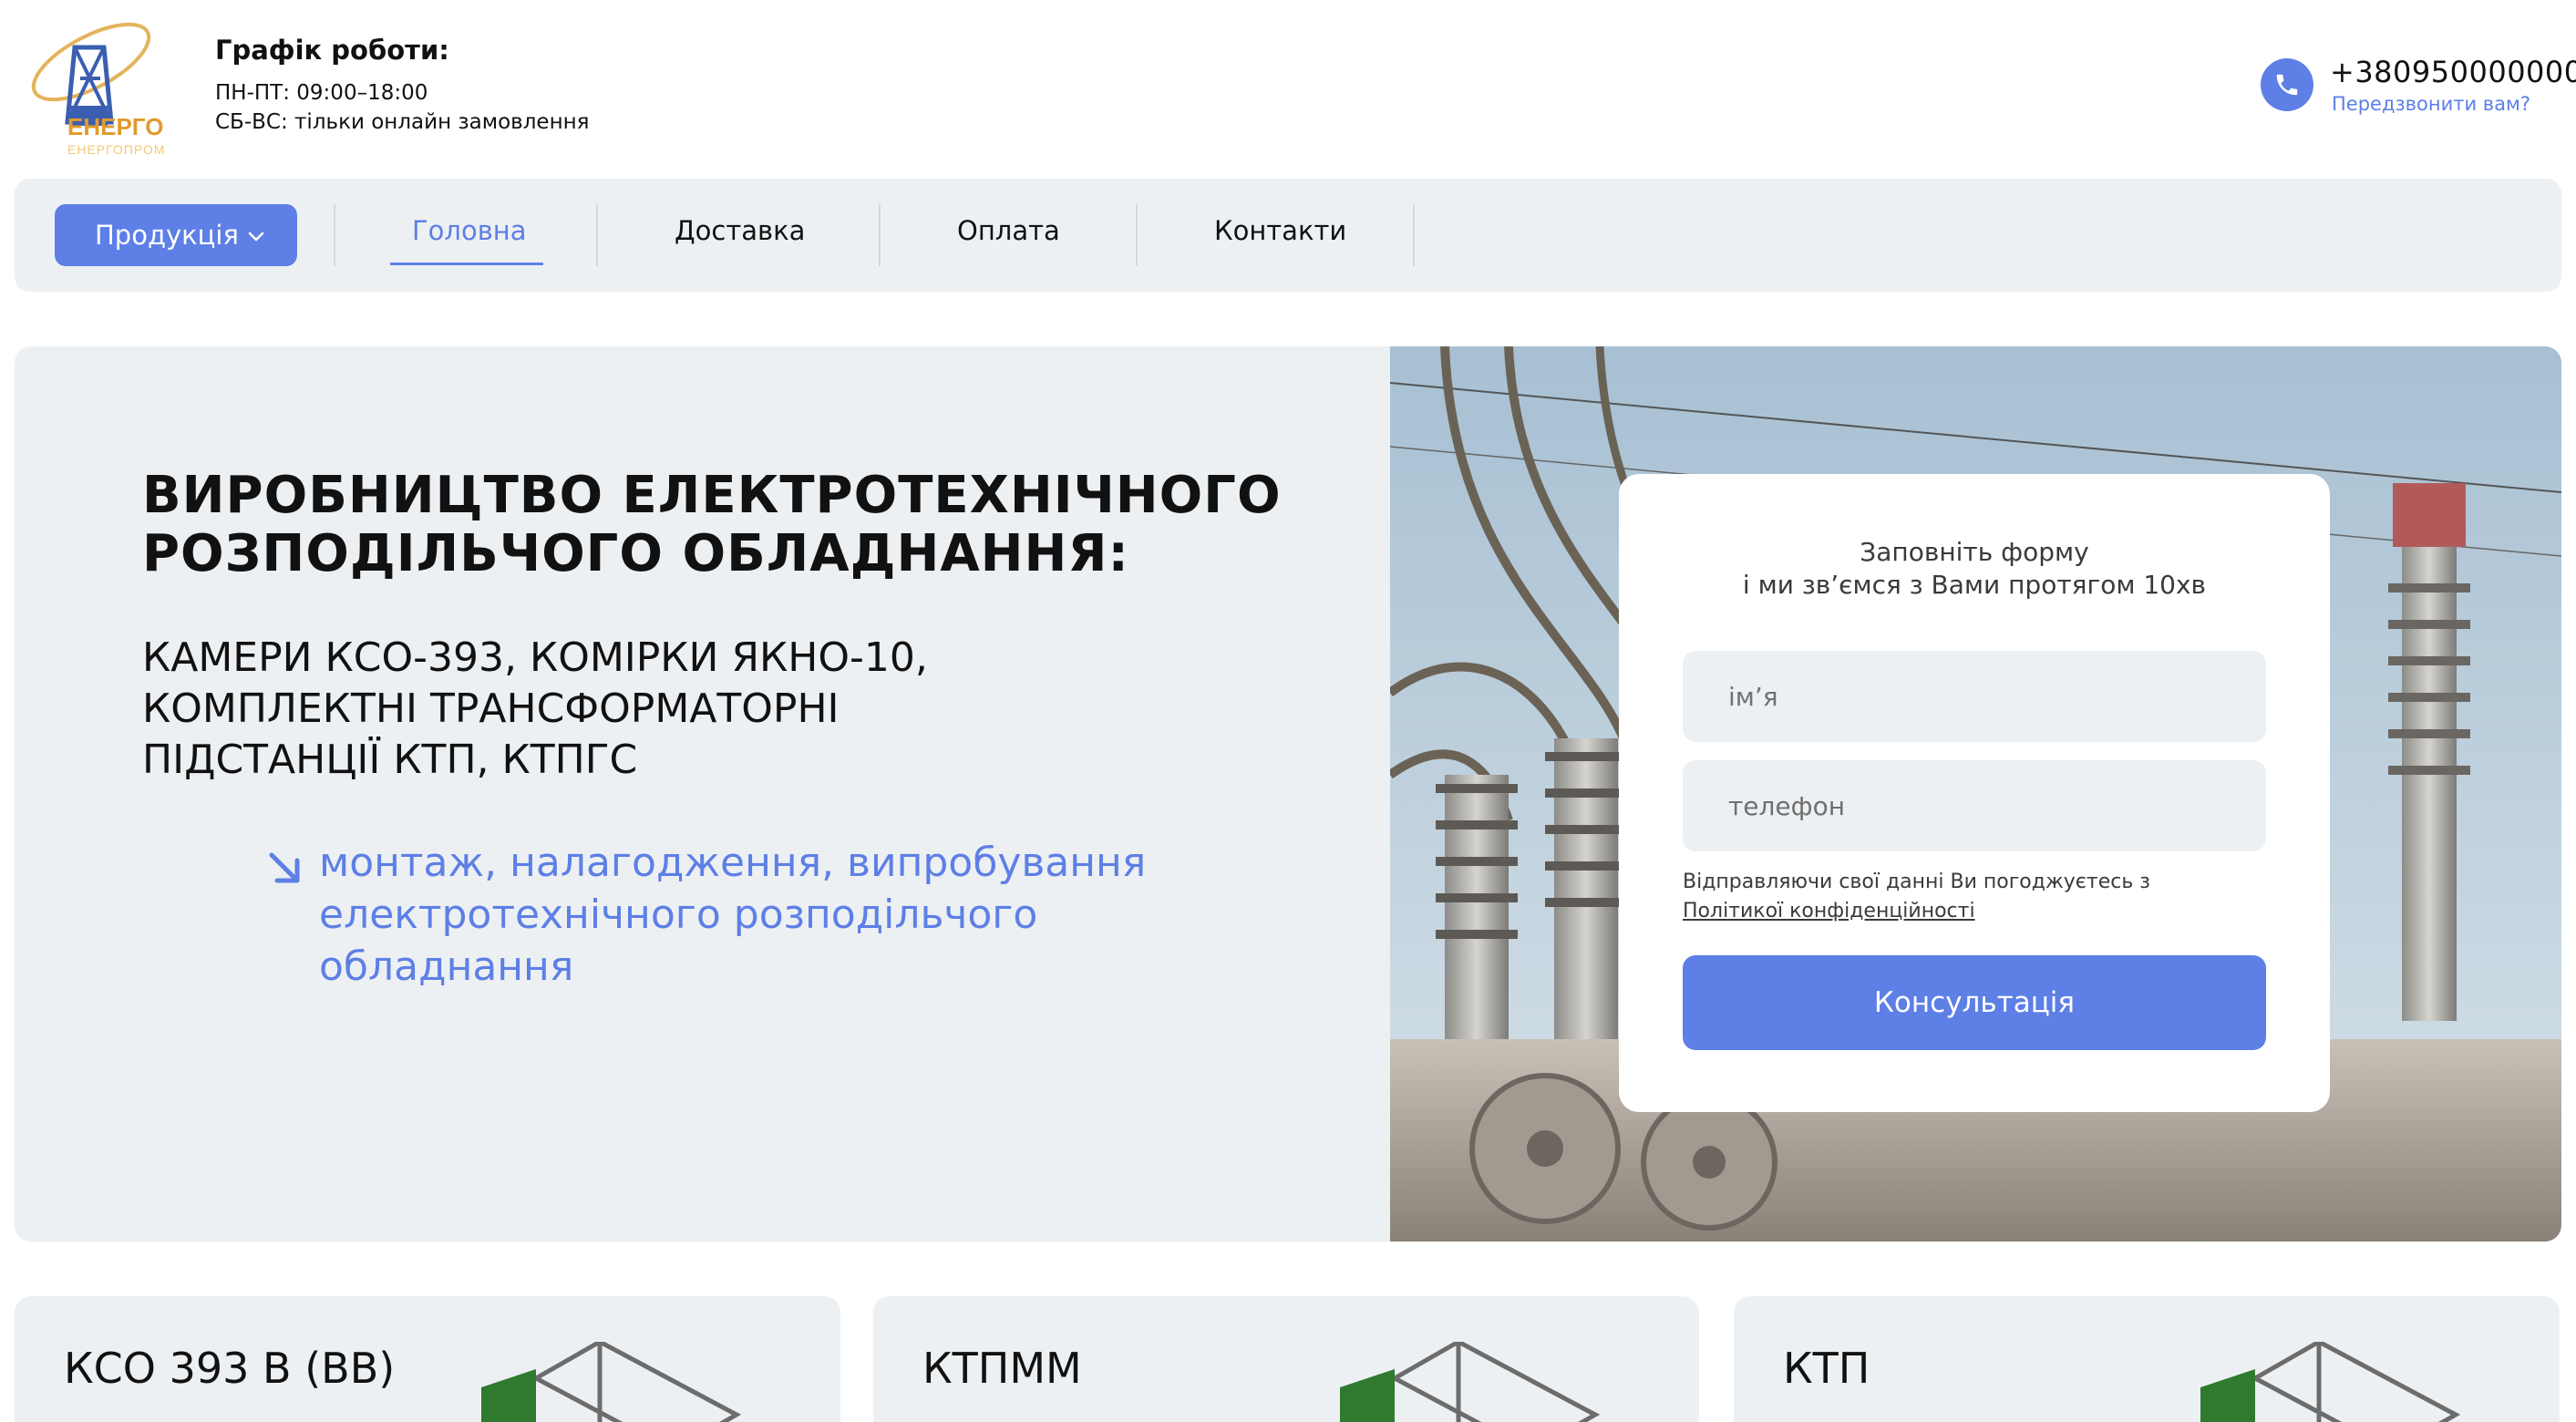 This screenshot has height=1422, width=2576. What do you see at coordinates (678, 914) in the screenshot?
I see `hero-service-line: електротехнічного розподільчого` at bounding box center [678, 914].